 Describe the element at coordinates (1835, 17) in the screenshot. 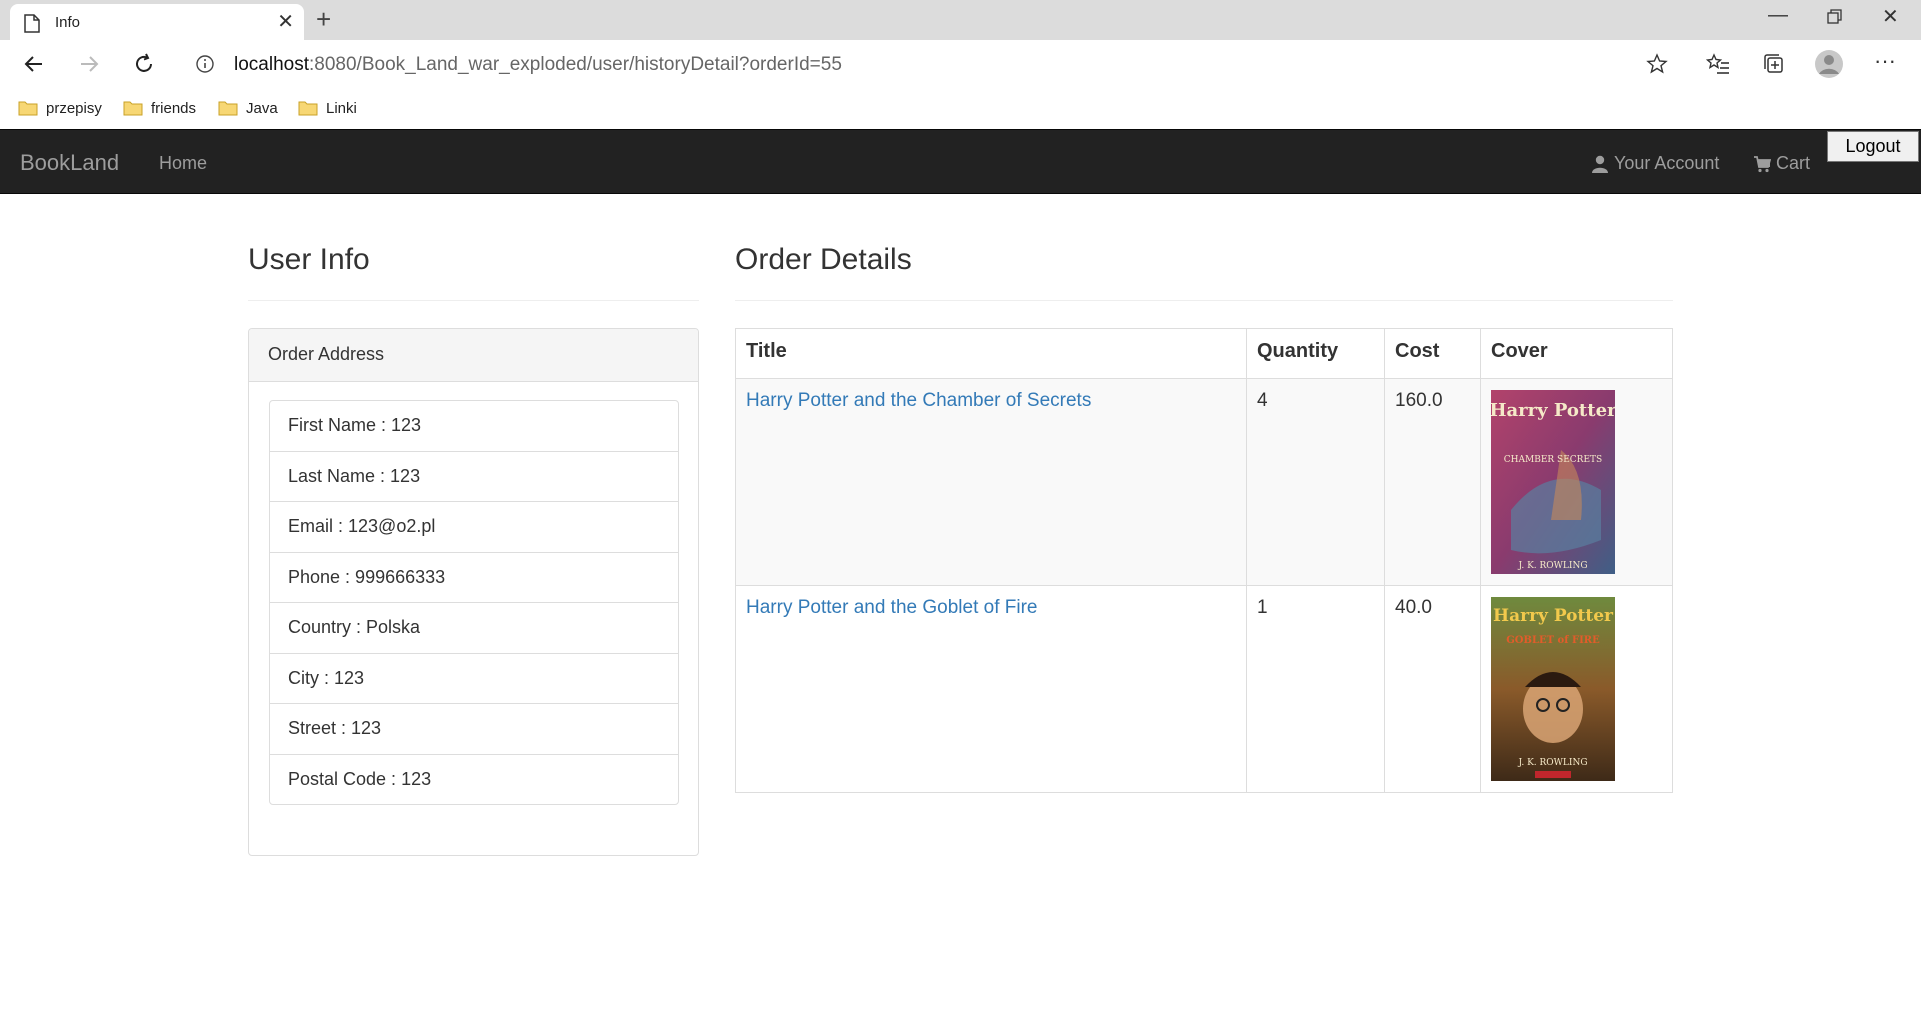

I see `restore-icon` at that location.